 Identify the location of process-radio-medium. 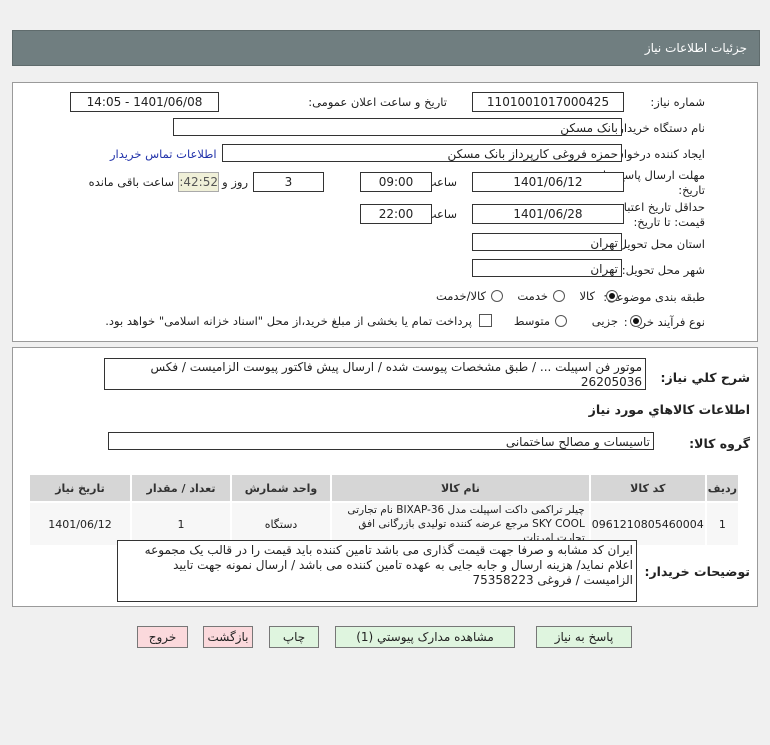
(561, 321).